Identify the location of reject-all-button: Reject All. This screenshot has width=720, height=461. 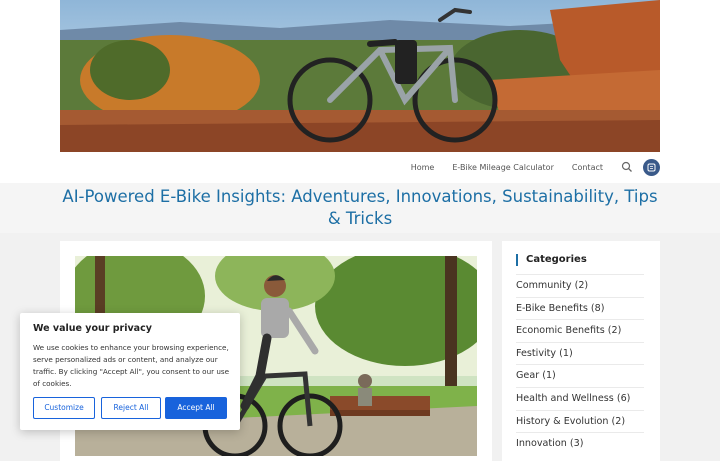
(131, 408).